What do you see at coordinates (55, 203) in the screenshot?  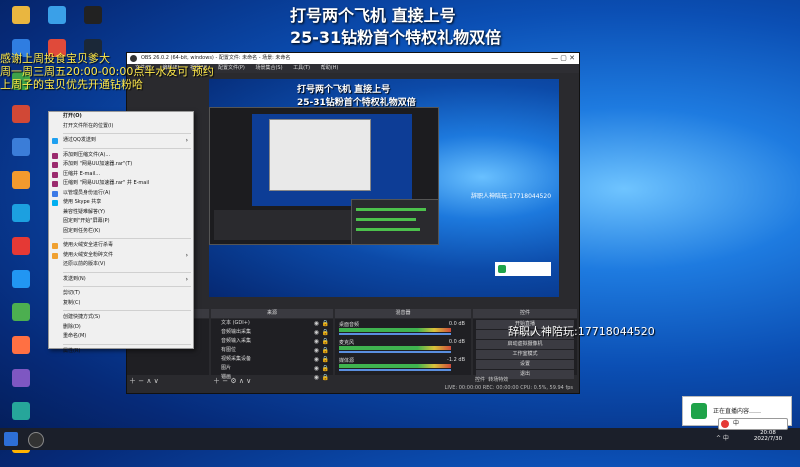 I see `skype-icon` at bounding box center [55, 203].